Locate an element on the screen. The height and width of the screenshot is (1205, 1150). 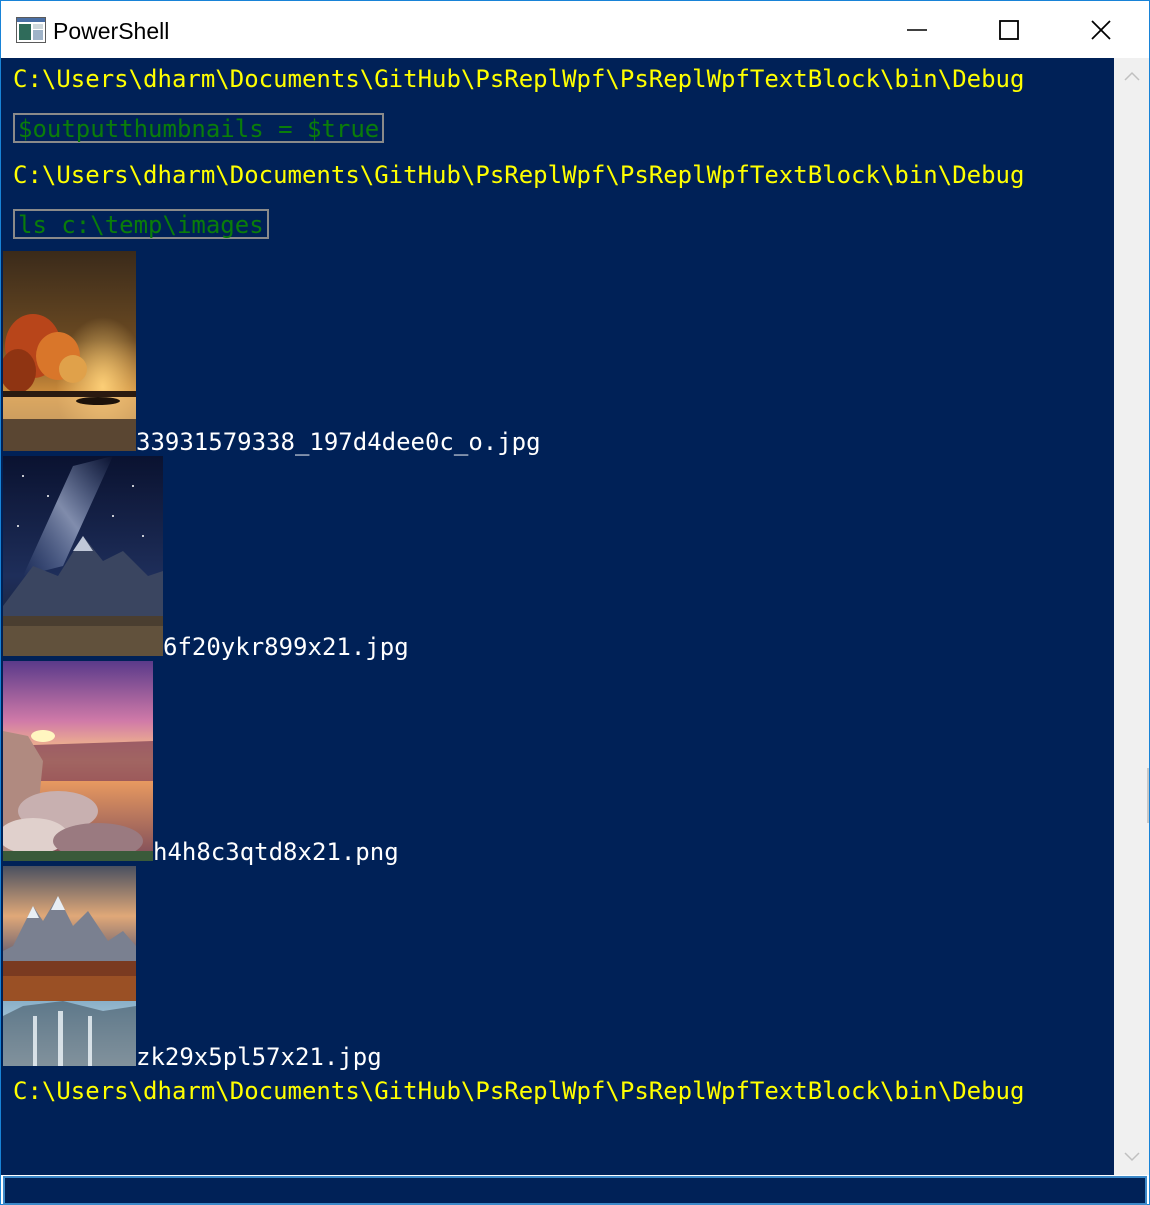
command-text: ls c:\temp\images is located at coordinates (141, 225).